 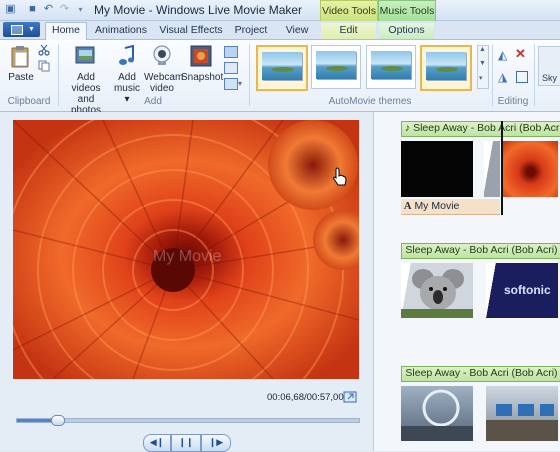 What do you see at coordinates (85, 55) in the screenshot?
I see `film-photo-icon` at bounding box center [85, 55].